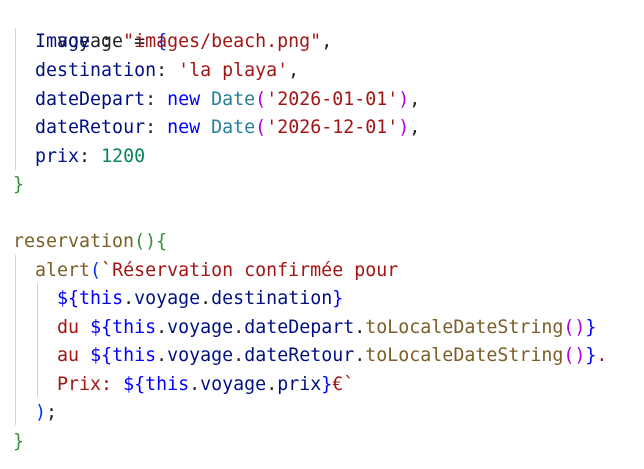 The height and width of the screenshot is (469, 644). I want to click on code-line-7: }, so click(18, 185).